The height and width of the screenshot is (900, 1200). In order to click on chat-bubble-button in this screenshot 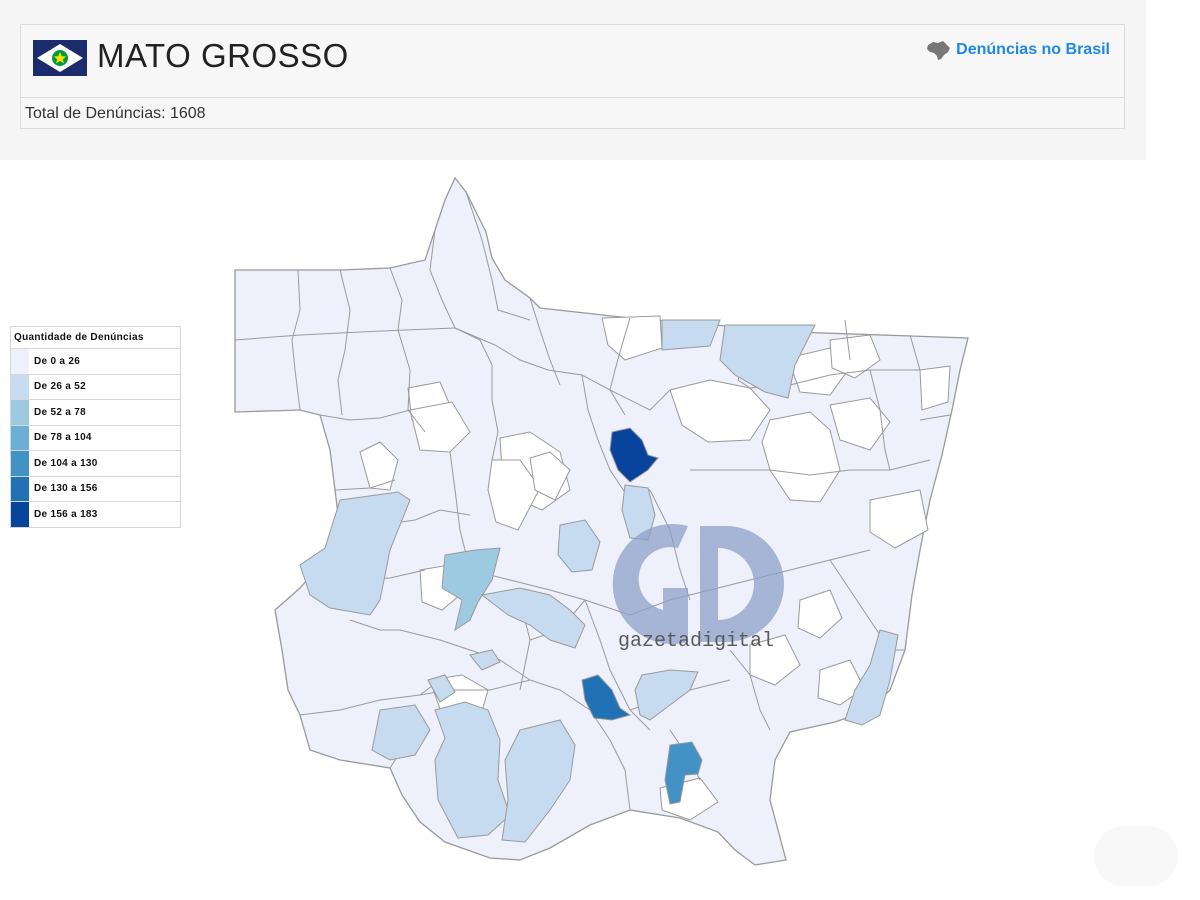, I will do `click(1136, 856)`.